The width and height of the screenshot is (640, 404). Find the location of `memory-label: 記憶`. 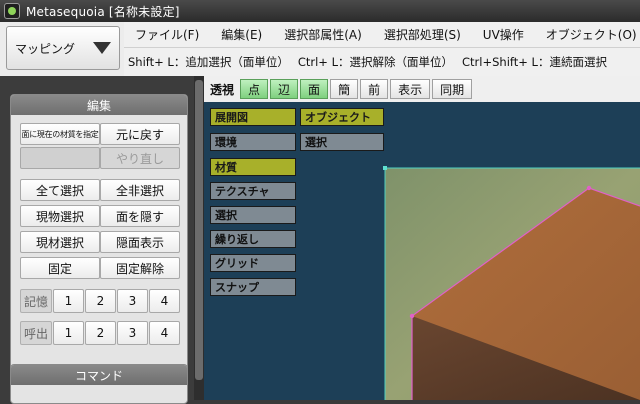

memory-label: 記憶 is located at coordinates (36, 301).